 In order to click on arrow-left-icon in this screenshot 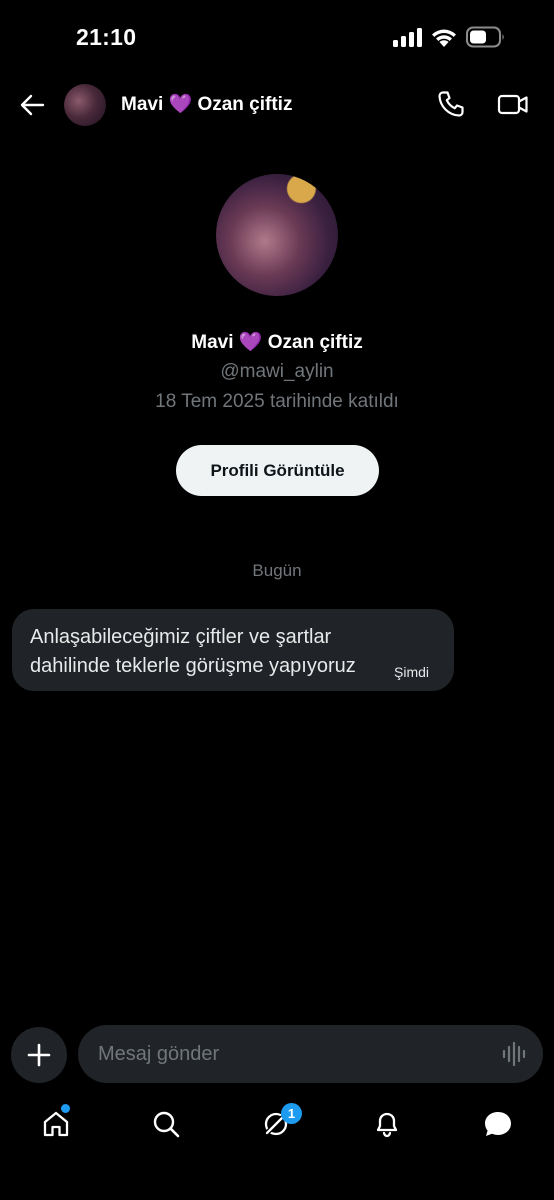, I will do `click(32, 105)`.